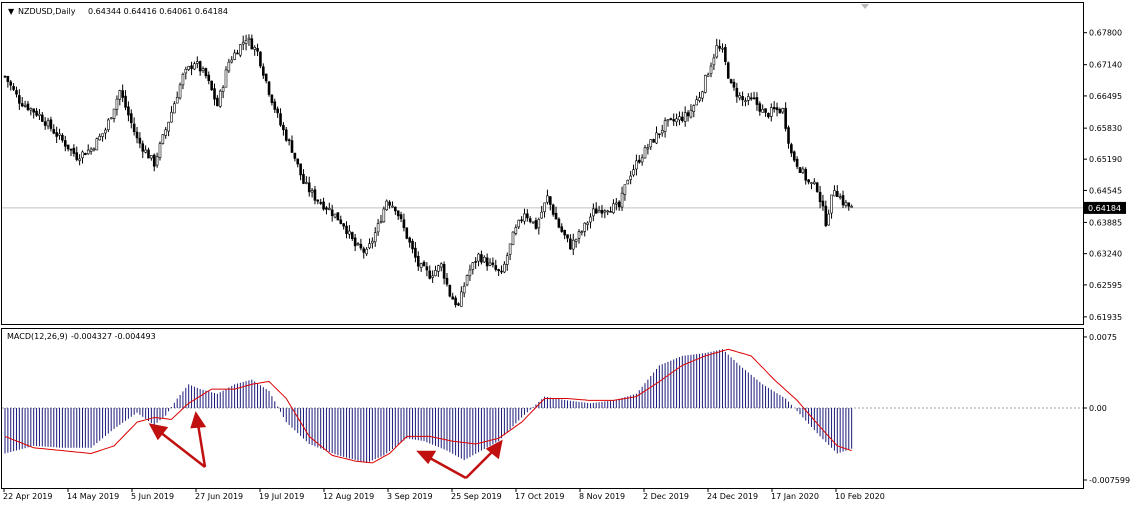 The width and height of the screenshot is (1131, 511). What do you see at coordinates (281, 496) in the screenshot?
I see `time-tick-label: 19 Jul 2019` at bounding box center [281, 496].